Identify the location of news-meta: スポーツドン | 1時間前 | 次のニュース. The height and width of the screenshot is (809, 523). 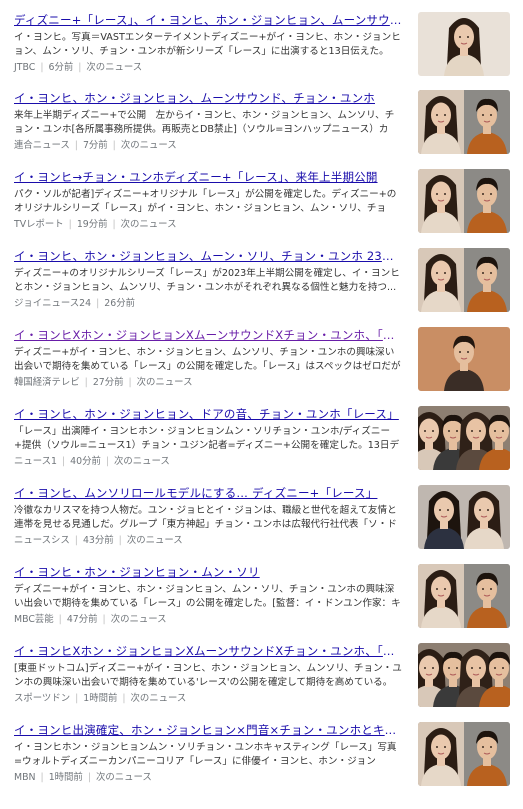
(208, 698).